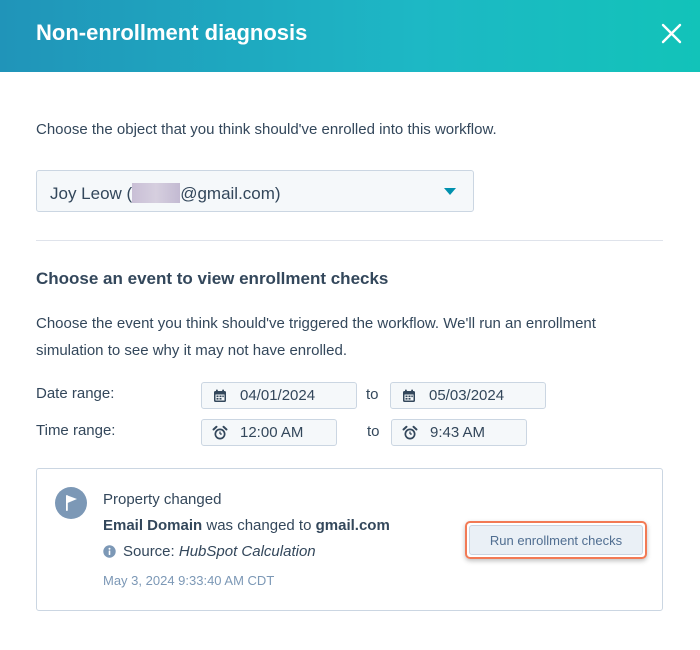  What do you see at coordinates (75, 393) in the screenshot?
I see `date-range-label: Date range:` at bounding box center [75, 393].